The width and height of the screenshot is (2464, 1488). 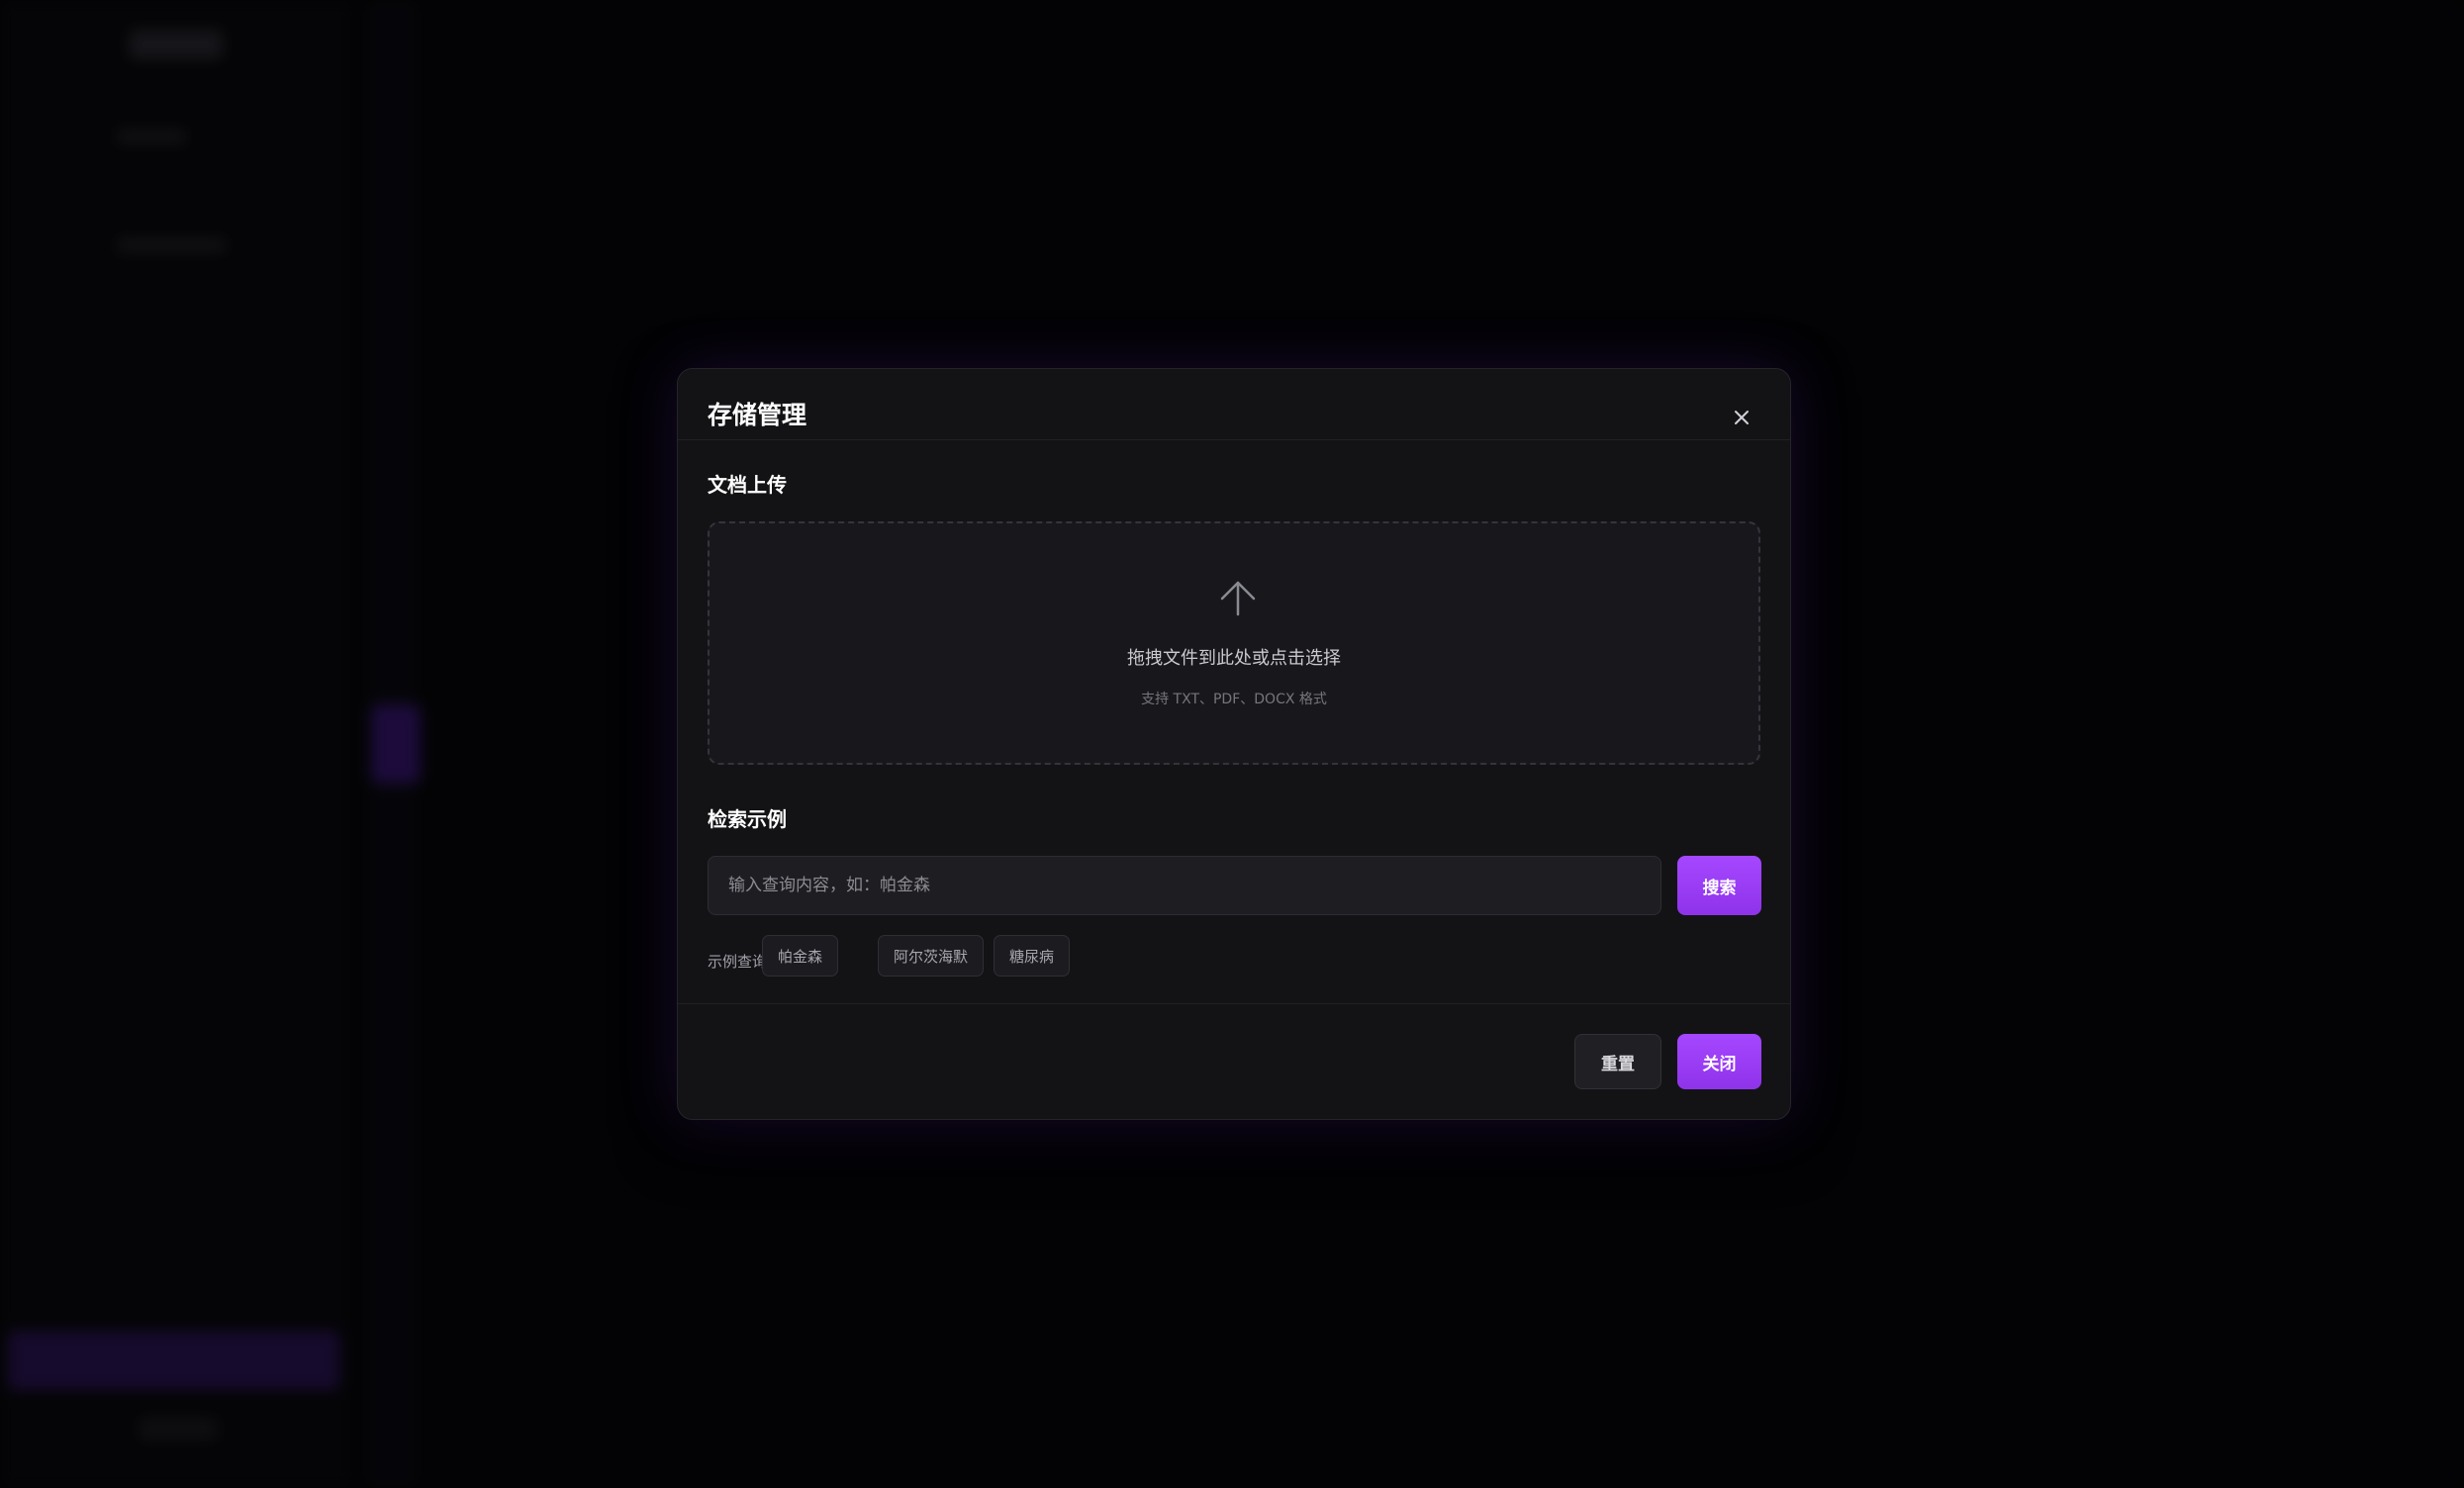 What do you see at coordinates (747, 819) in the screenshot?
I see `search-section-title: 检索示例` at bounding box center [747, 819].